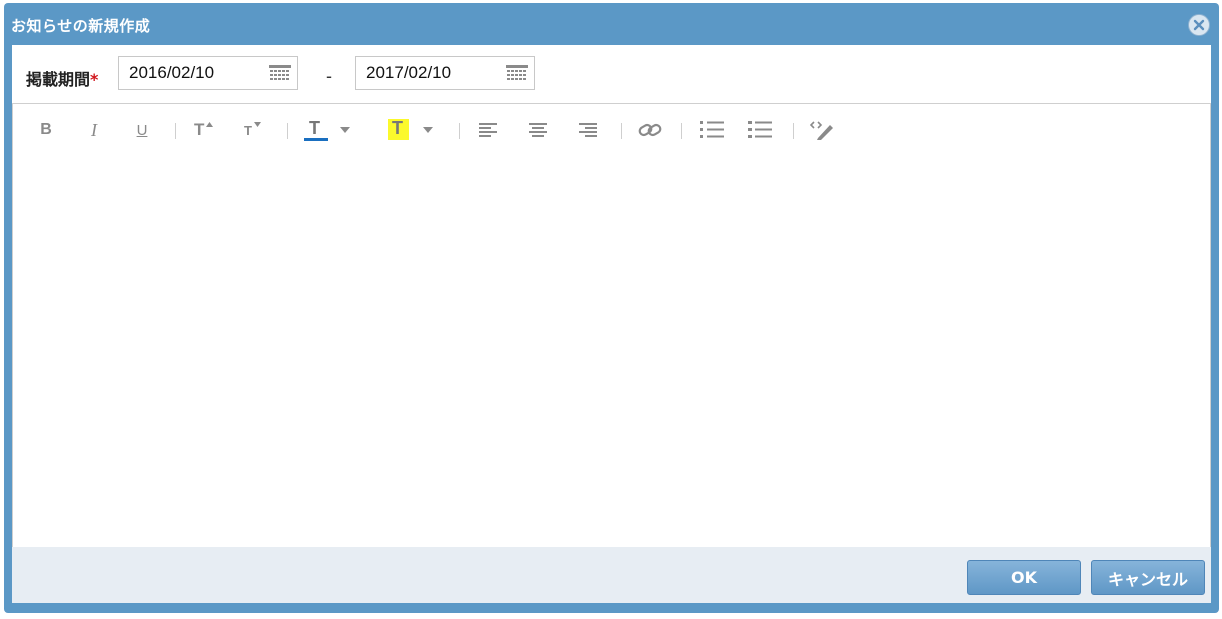 This screenshot has height=619, width=1222. I want to click on source-edit-button, so click(822, 130).